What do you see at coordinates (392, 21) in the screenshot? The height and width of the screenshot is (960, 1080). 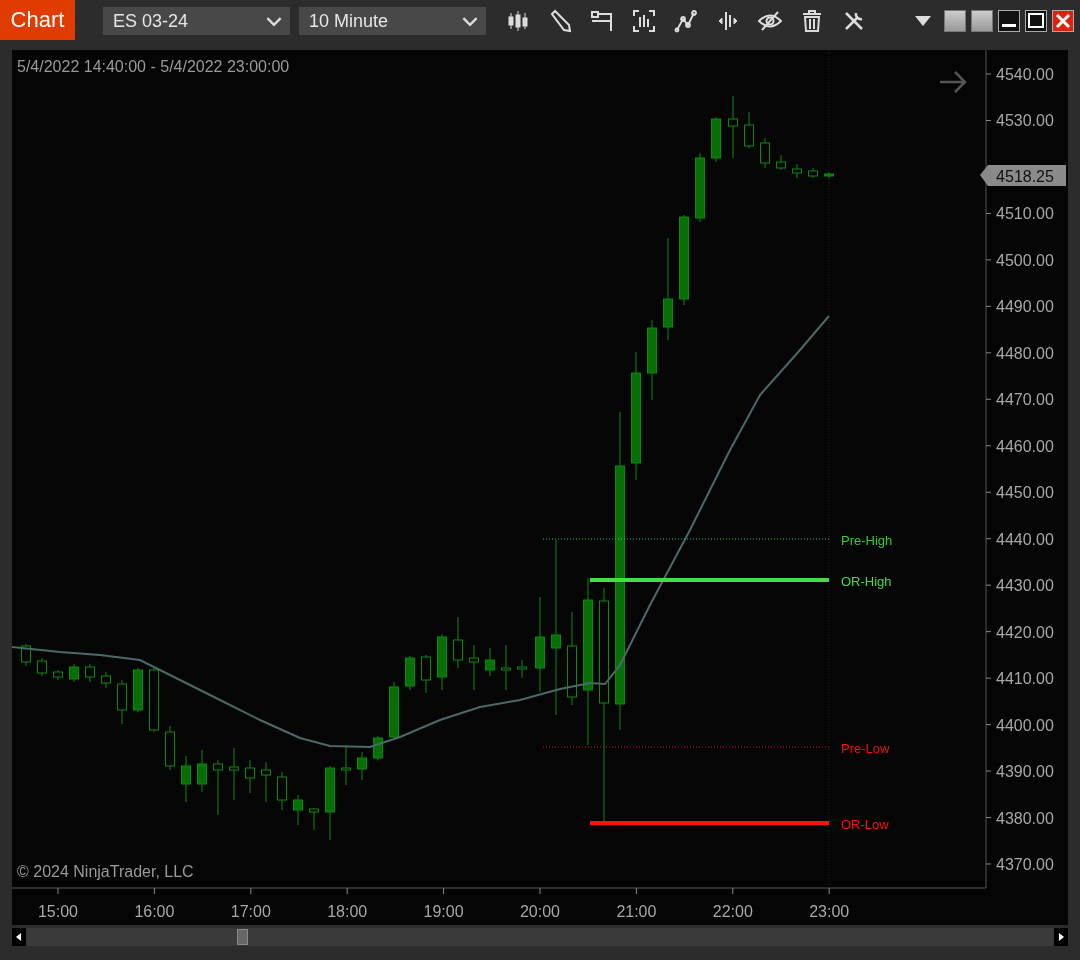 I see `interval-dropdown: 10 Minute` at bounding box center [392, 21].